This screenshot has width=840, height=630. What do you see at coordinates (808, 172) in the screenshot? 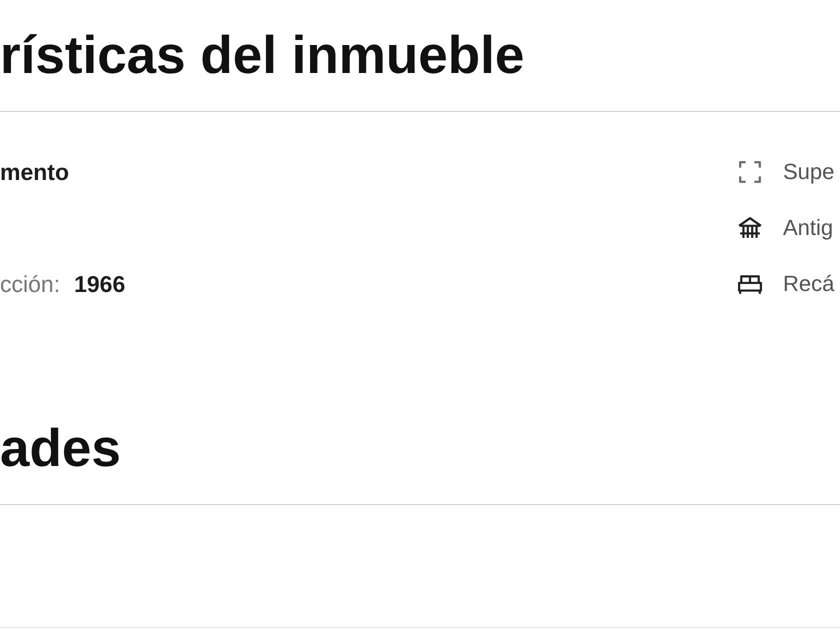
I see `feature-label: Supe` at bounding box center [808, 172].